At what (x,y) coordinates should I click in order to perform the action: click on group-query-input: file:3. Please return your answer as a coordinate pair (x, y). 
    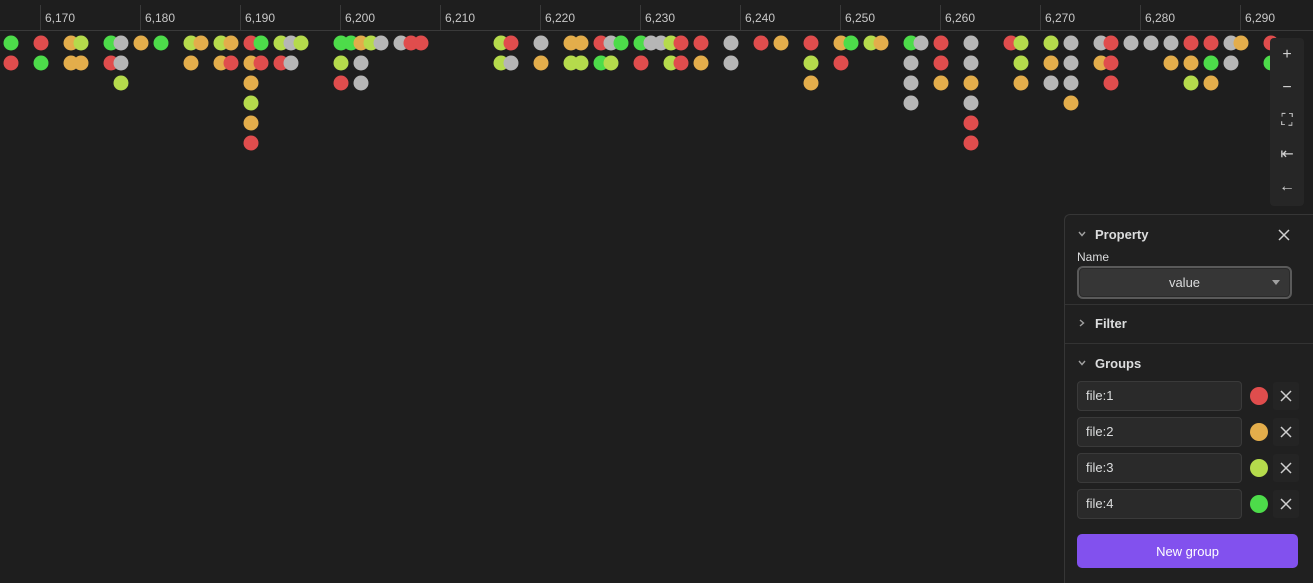
    Looking at the image, I should click on (1159, 468).